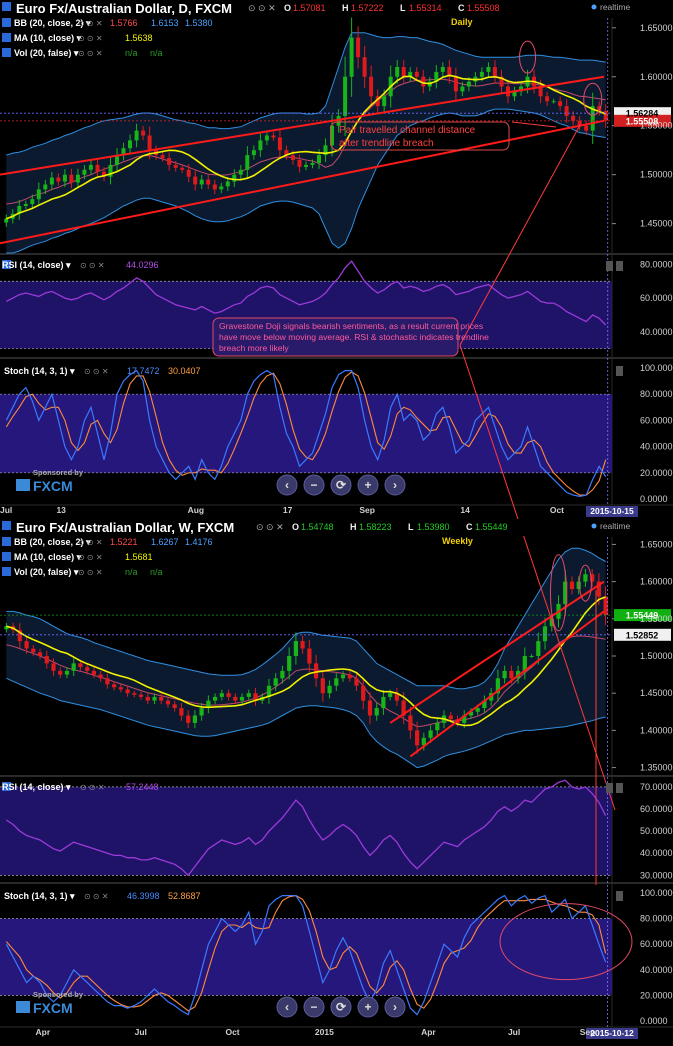 This screenshot has width=673, height=1046. I want to click on rsi-tick-label: 50.0000, so click(656, 831).